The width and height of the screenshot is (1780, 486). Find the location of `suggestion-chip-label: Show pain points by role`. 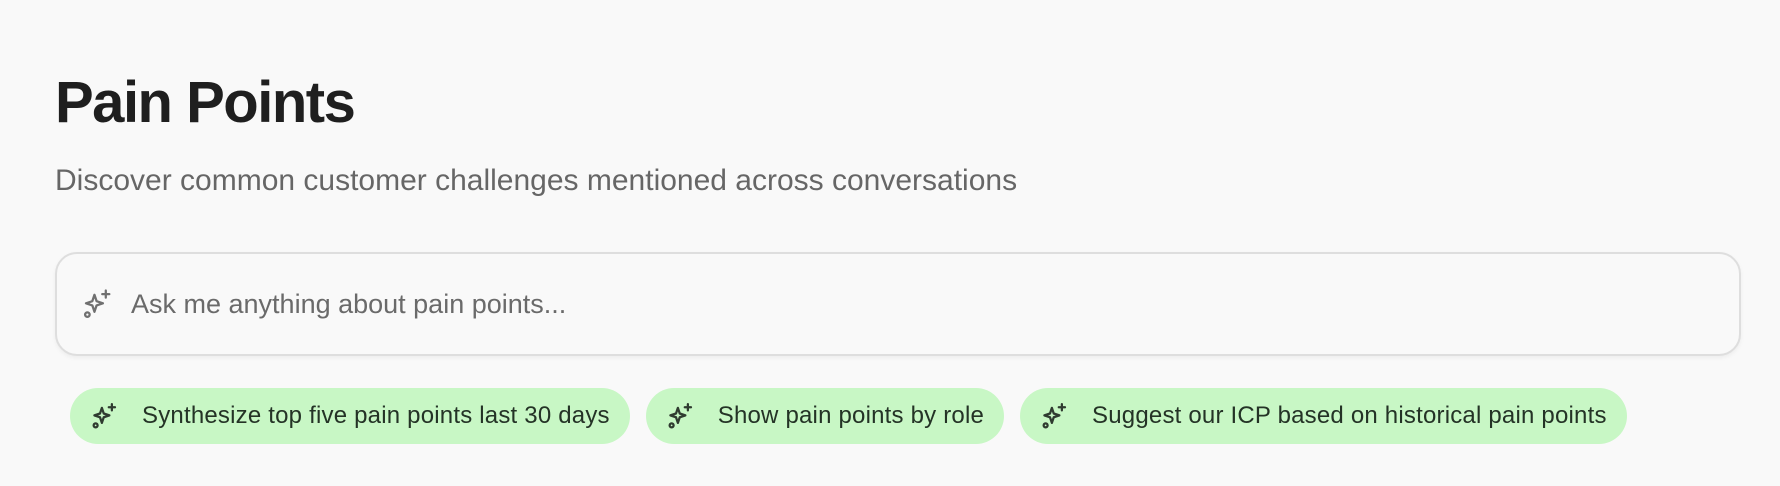

suggestion-chip-label: Show pain points by role is located at coordinates (851, 415).